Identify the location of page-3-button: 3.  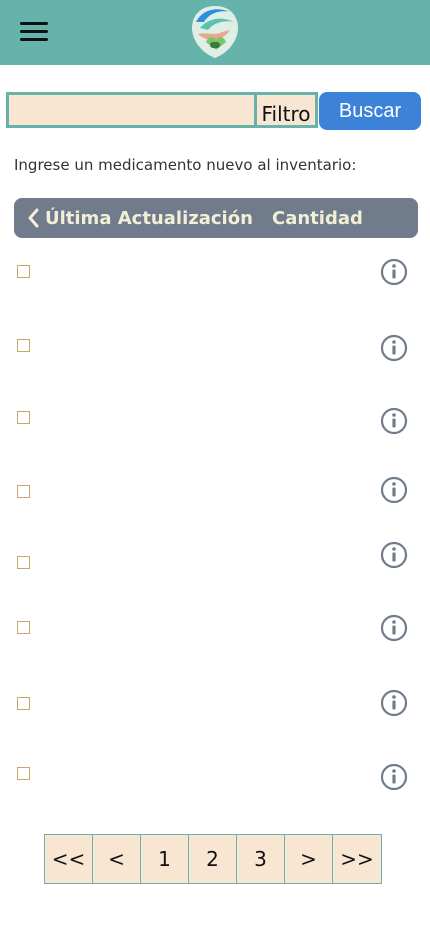
(261, 859).